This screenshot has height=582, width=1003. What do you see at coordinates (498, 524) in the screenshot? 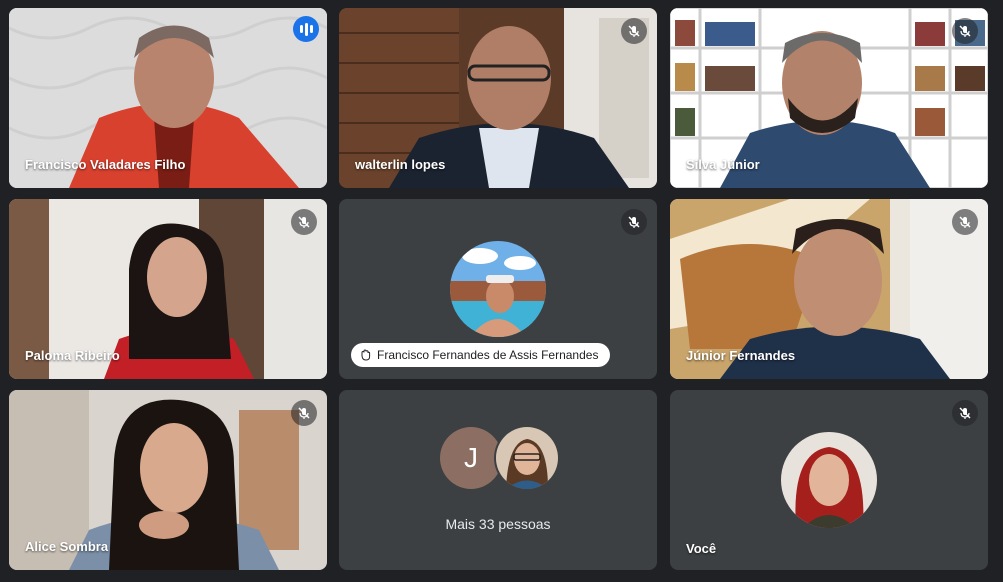
I see `others-count-label: Mais 33 pessoas` at bounding box center [498, 524].